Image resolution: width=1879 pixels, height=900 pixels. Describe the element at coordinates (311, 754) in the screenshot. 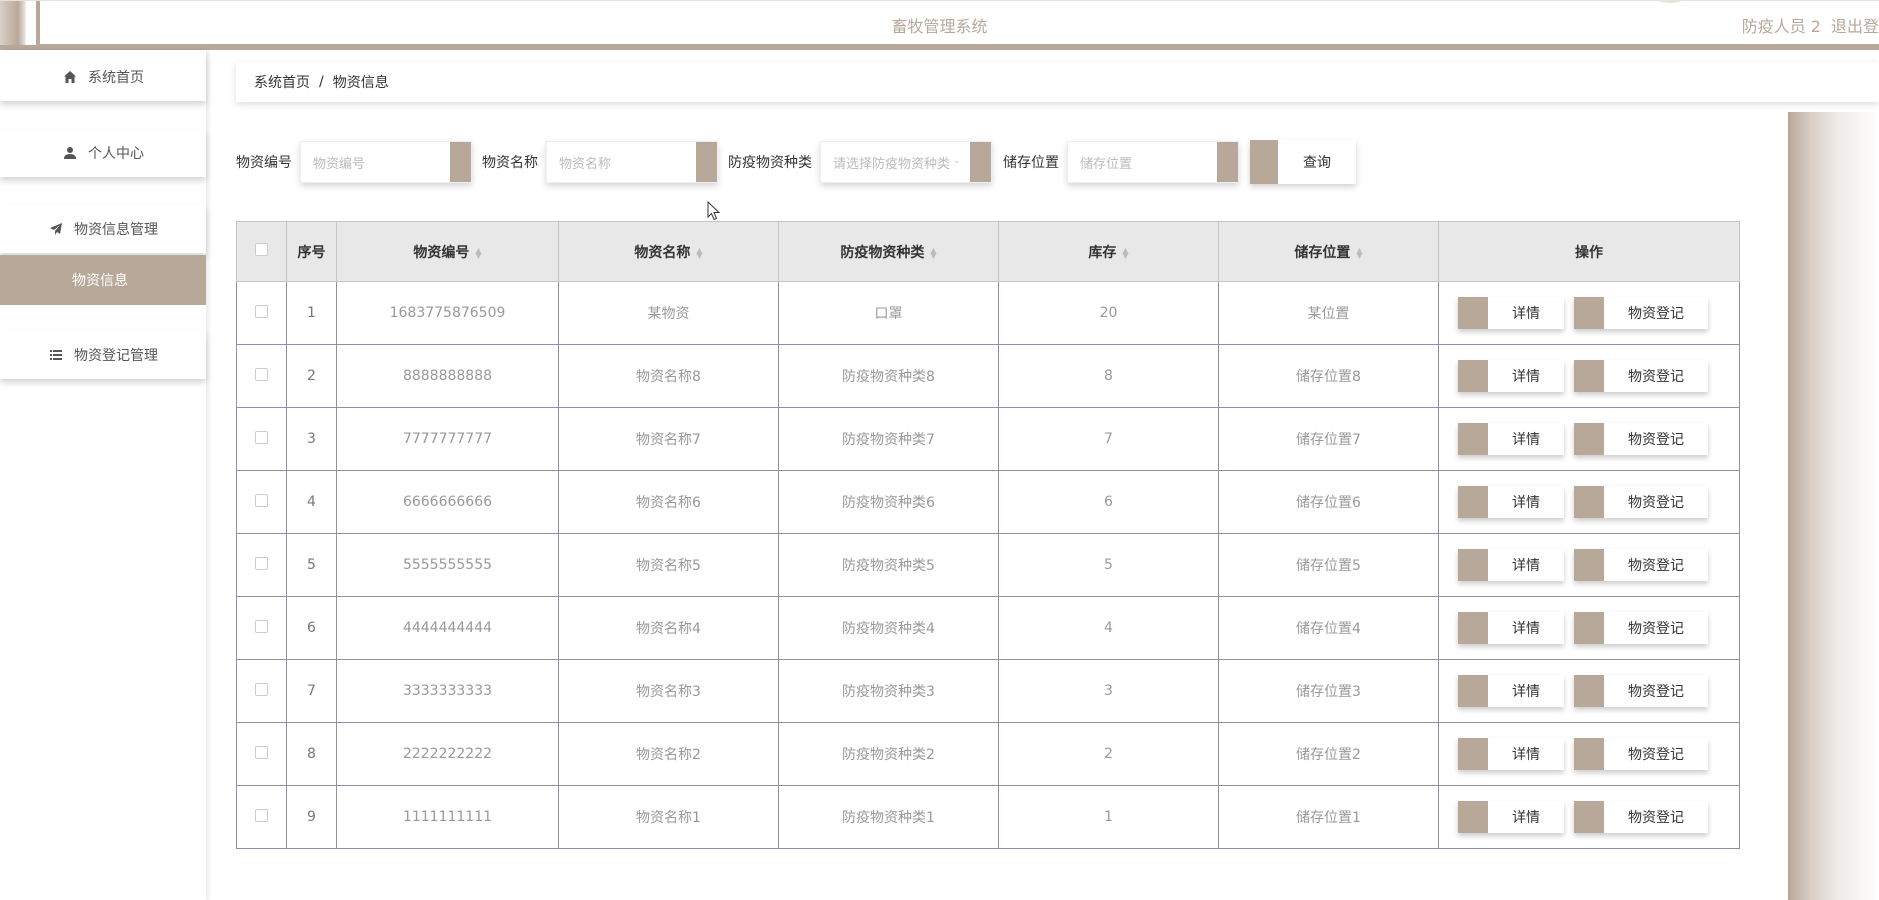

I see `cell-seq: 8` at that location.